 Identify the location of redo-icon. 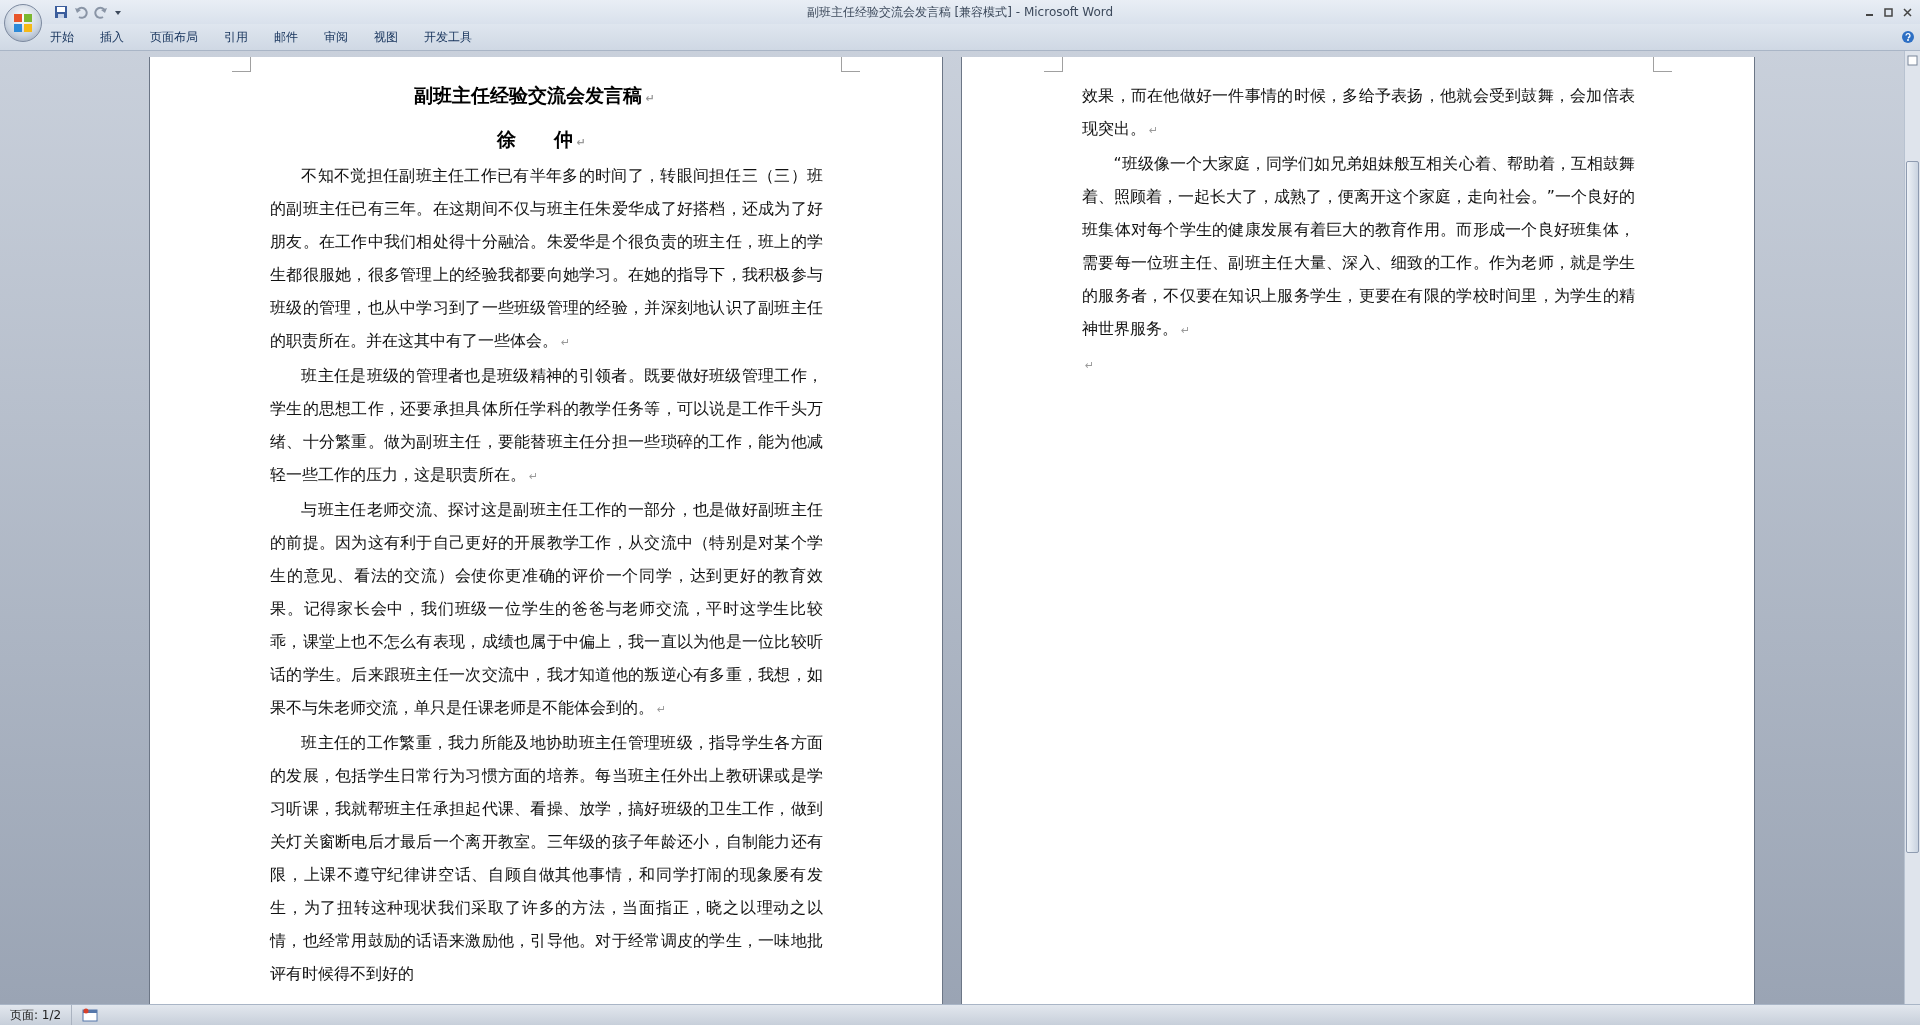
(101, 12).